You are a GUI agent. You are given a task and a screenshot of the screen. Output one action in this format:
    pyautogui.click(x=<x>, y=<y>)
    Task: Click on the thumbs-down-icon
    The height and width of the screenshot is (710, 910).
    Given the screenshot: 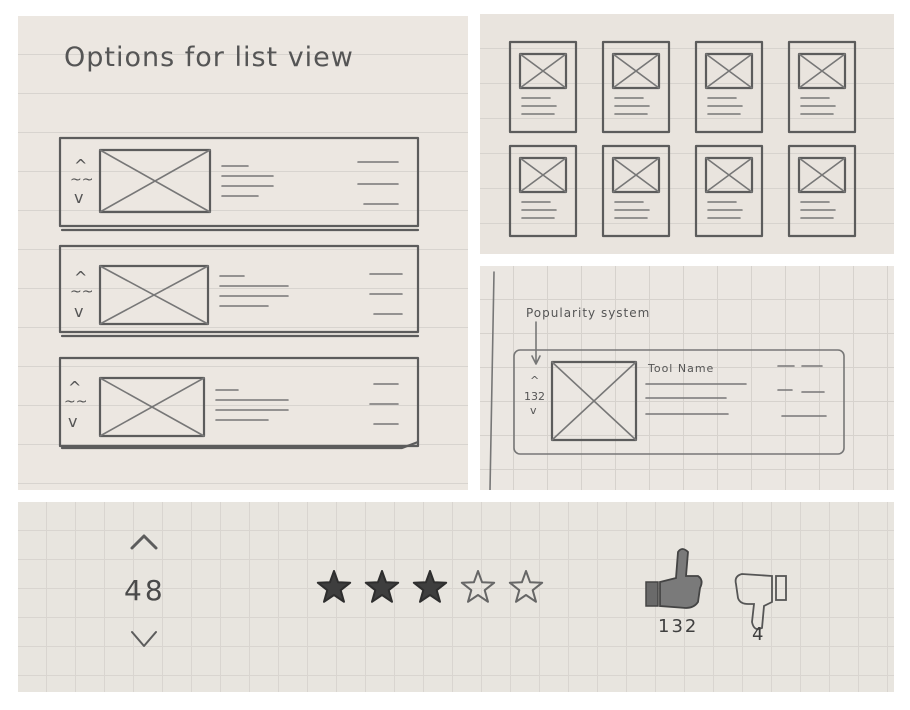 What is the action you would take?
    pyautogui.click(x=760, y=602)
    